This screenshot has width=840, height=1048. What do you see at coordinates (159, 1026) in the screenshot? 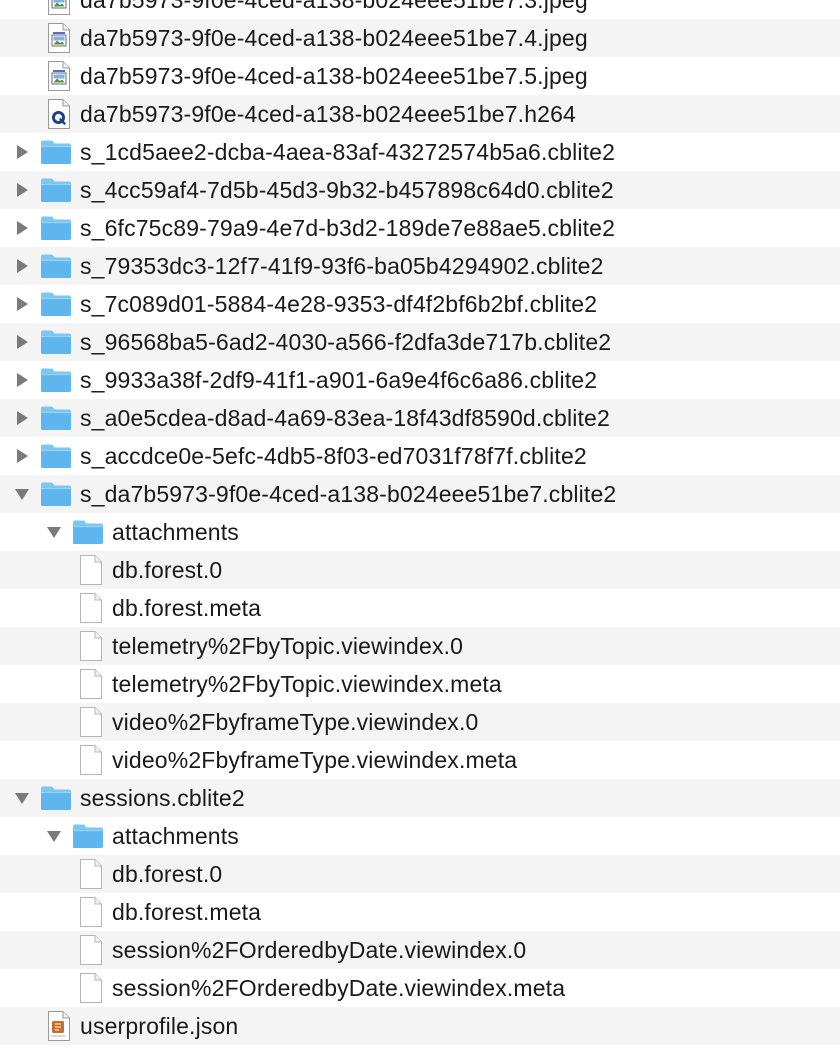
I see `file-name: userprofile.json` at bounding box center [159, 1026].